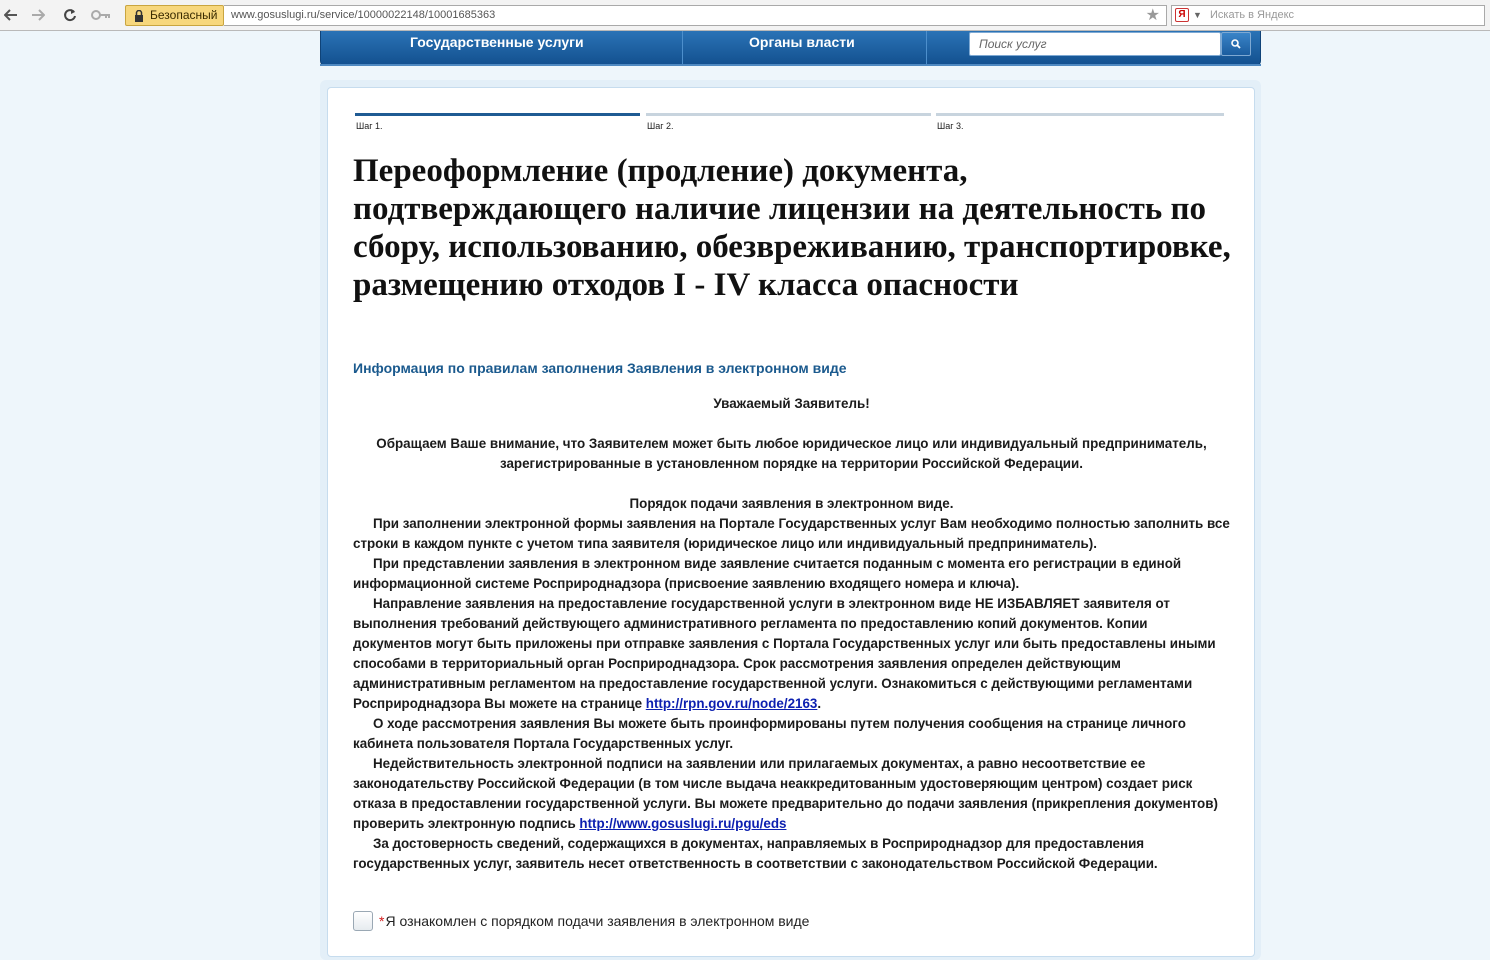 This screenshot has width=1490, height=960. Describe the element at coordinates (950, 126) in the screenshot. I see `step-label: Шаг 3.` at that location.